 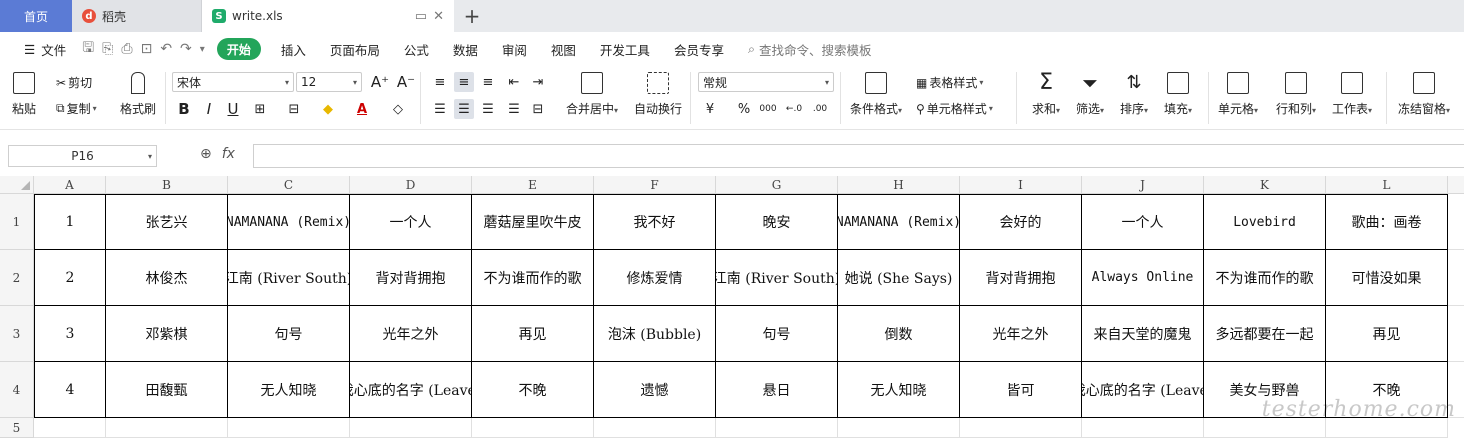 What do you see at coordinates (167, 428) in the screenshot?
I see `cell-b5` at bounding box center [167, 428].